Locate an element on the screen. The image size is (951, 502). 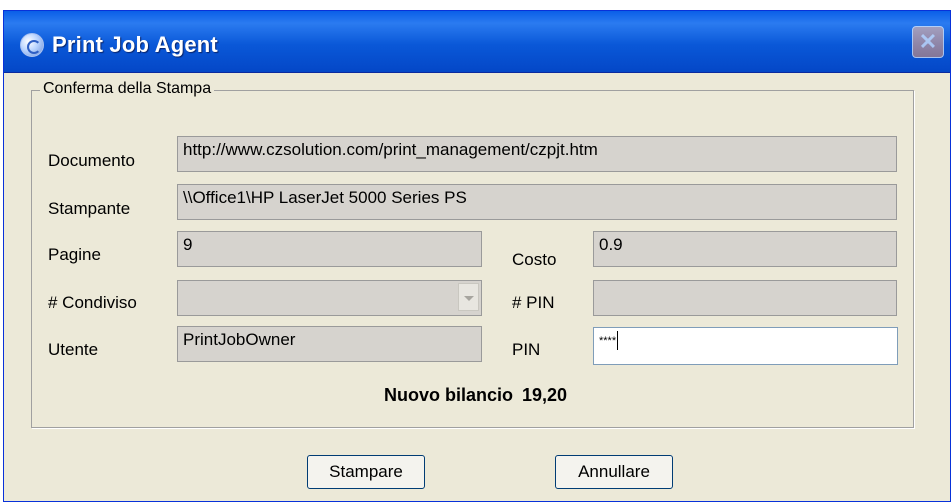
user-label: Utente is located at coordinates (73, 349).